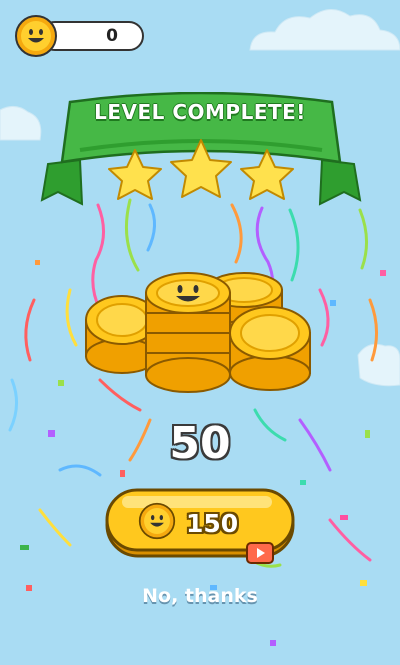 Image resolution: width=400 pixels, height=665 pixels. What do you see at coordinates (112, 36) in the screenshot?
I see `coin-count: 0` at bounding box center [112, 36].